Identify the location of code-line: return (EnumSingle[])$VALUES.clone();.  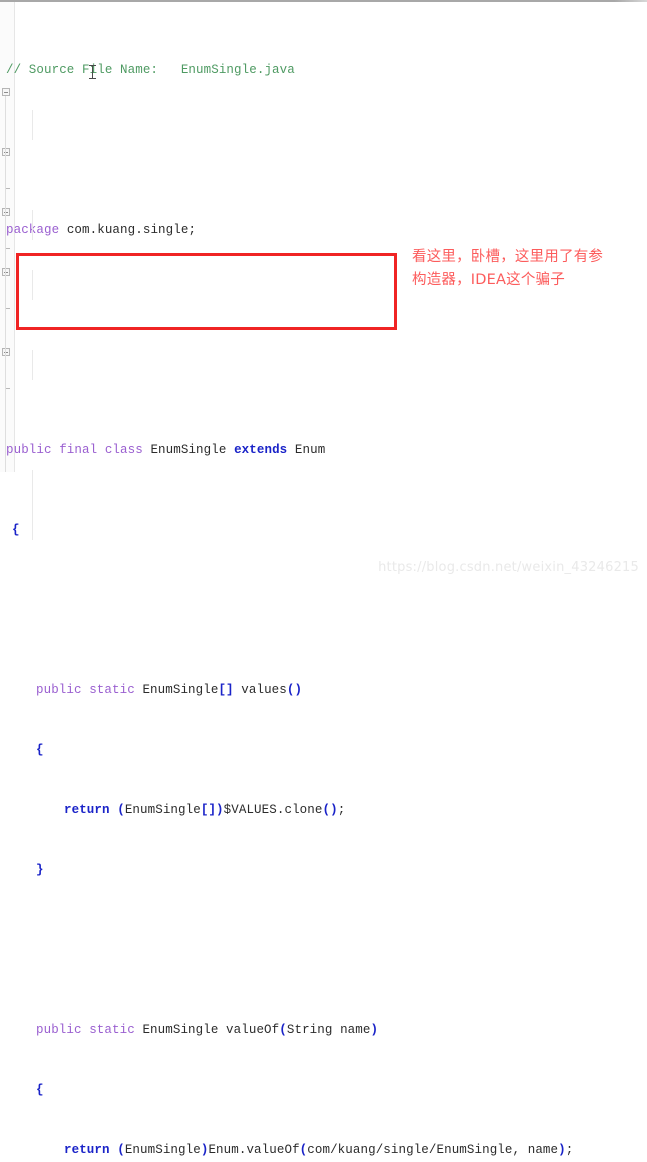
(205, 810).